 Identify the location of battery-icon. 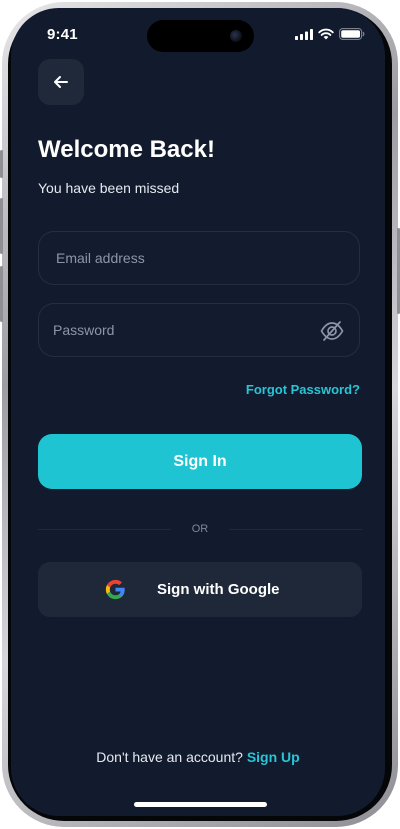
(352, 34).